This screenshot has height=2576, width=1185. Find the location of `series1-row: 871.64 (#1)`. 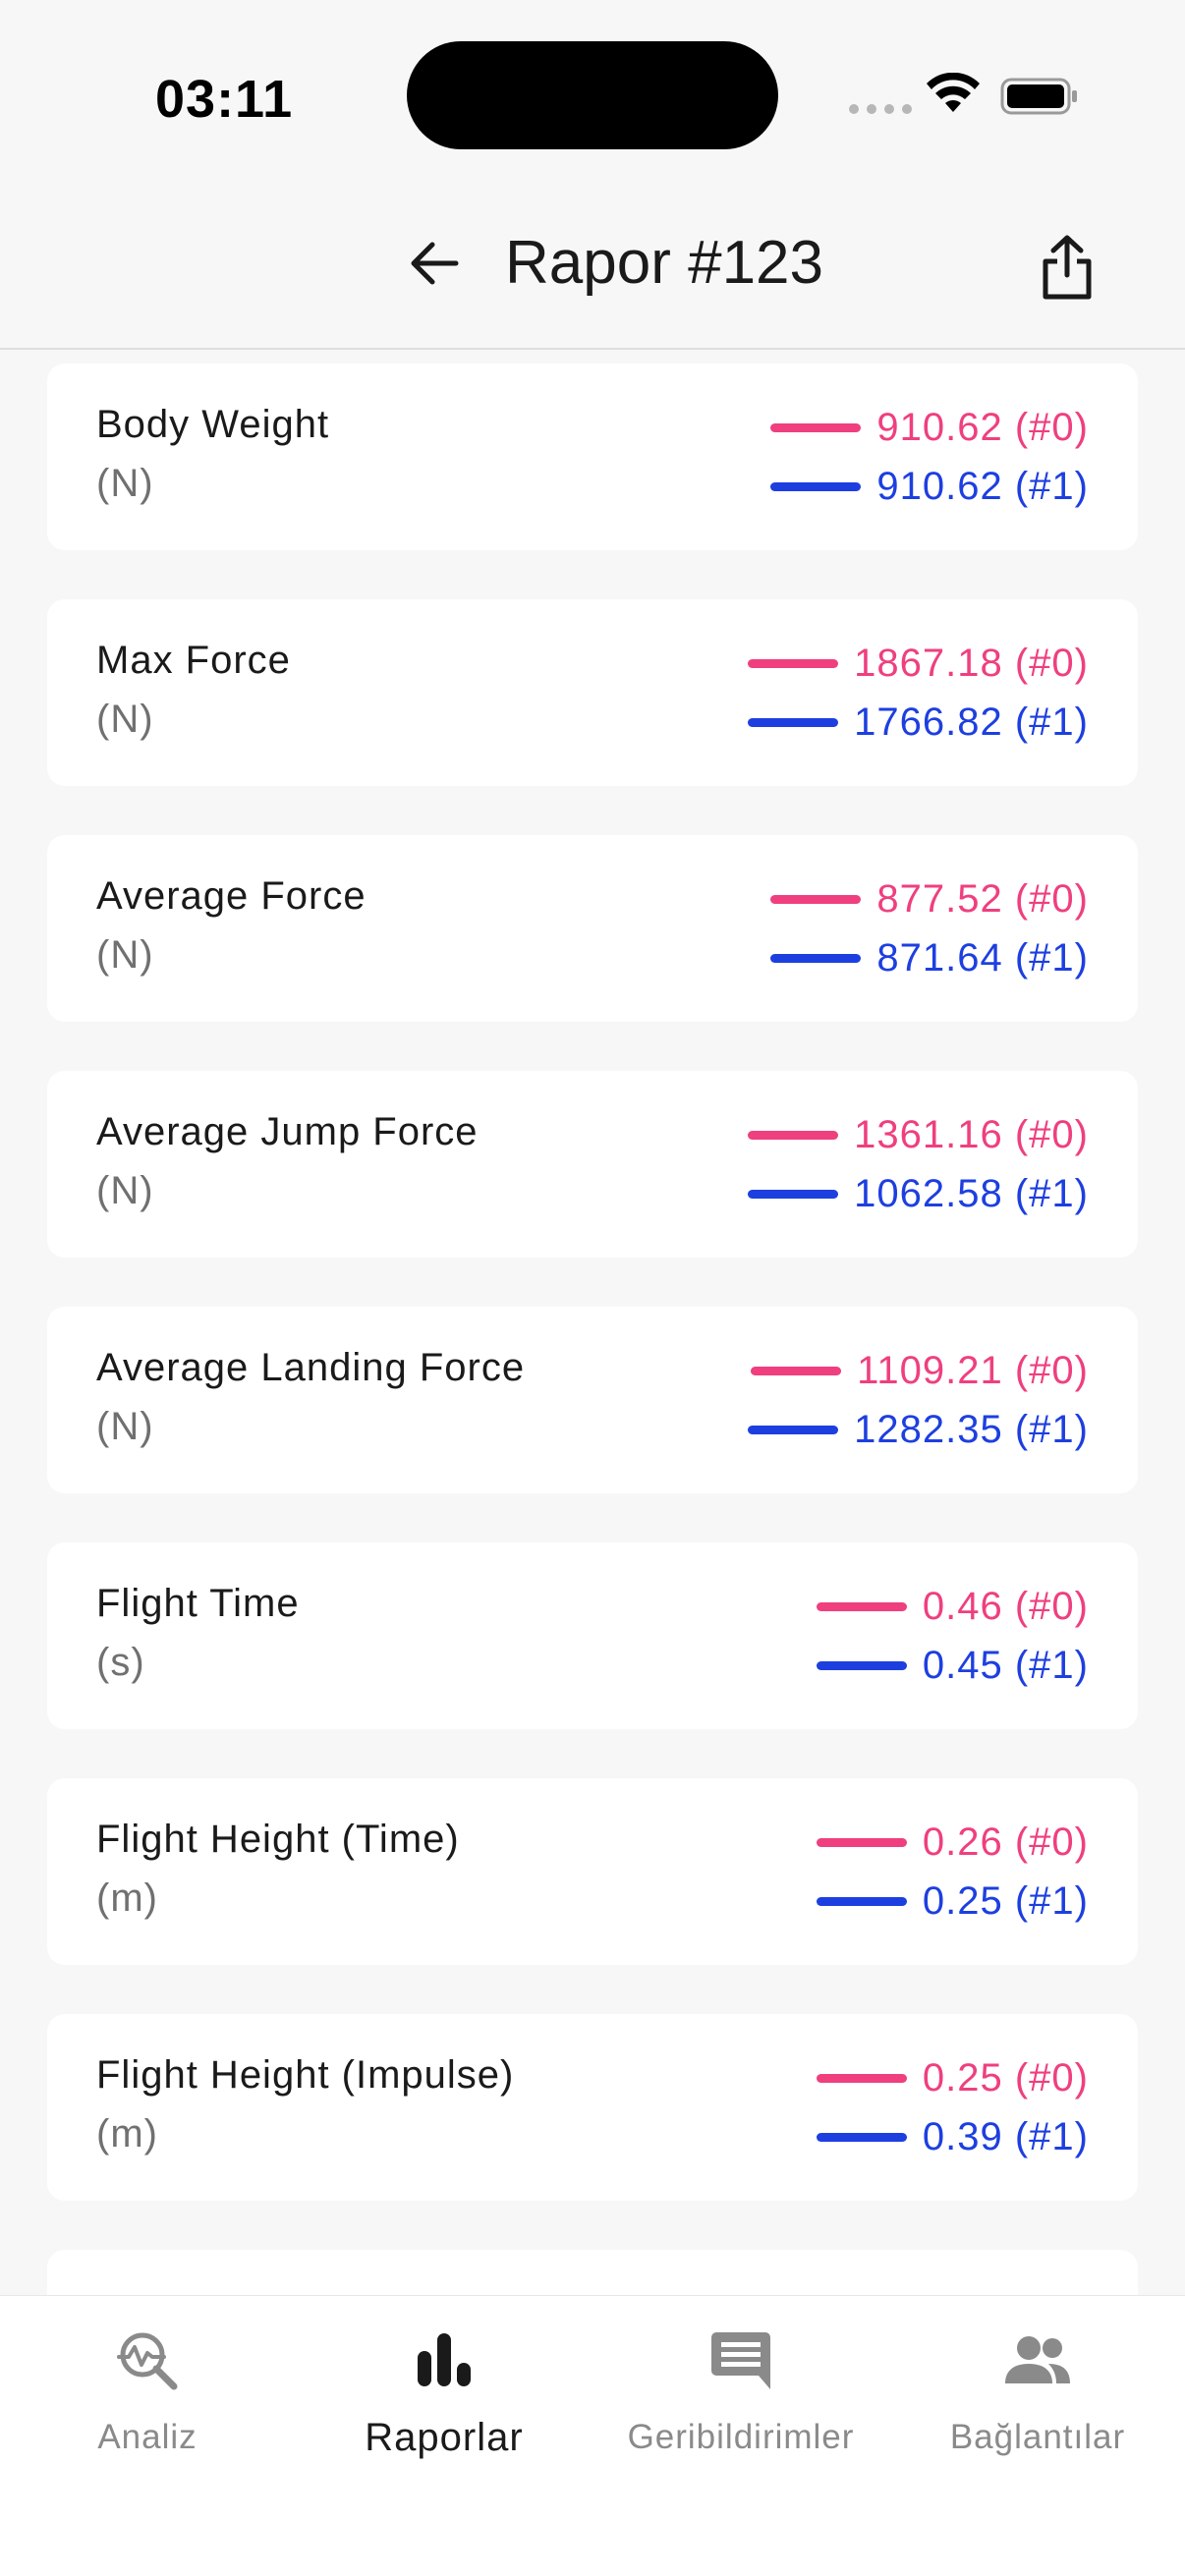

series1-row: 871.64 (#1) is located at coordinates (930, 957).